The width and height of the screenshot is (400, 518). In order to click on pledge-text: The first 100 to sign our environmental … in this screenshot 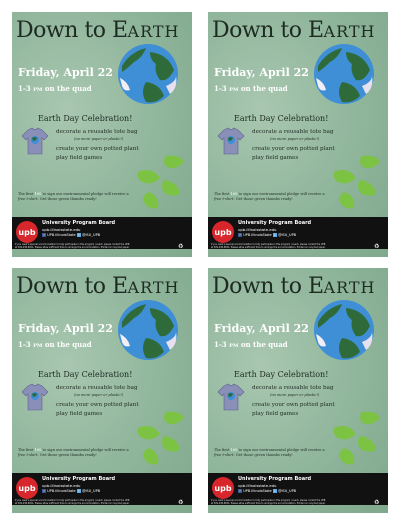, I will do `click(93, 452)`.